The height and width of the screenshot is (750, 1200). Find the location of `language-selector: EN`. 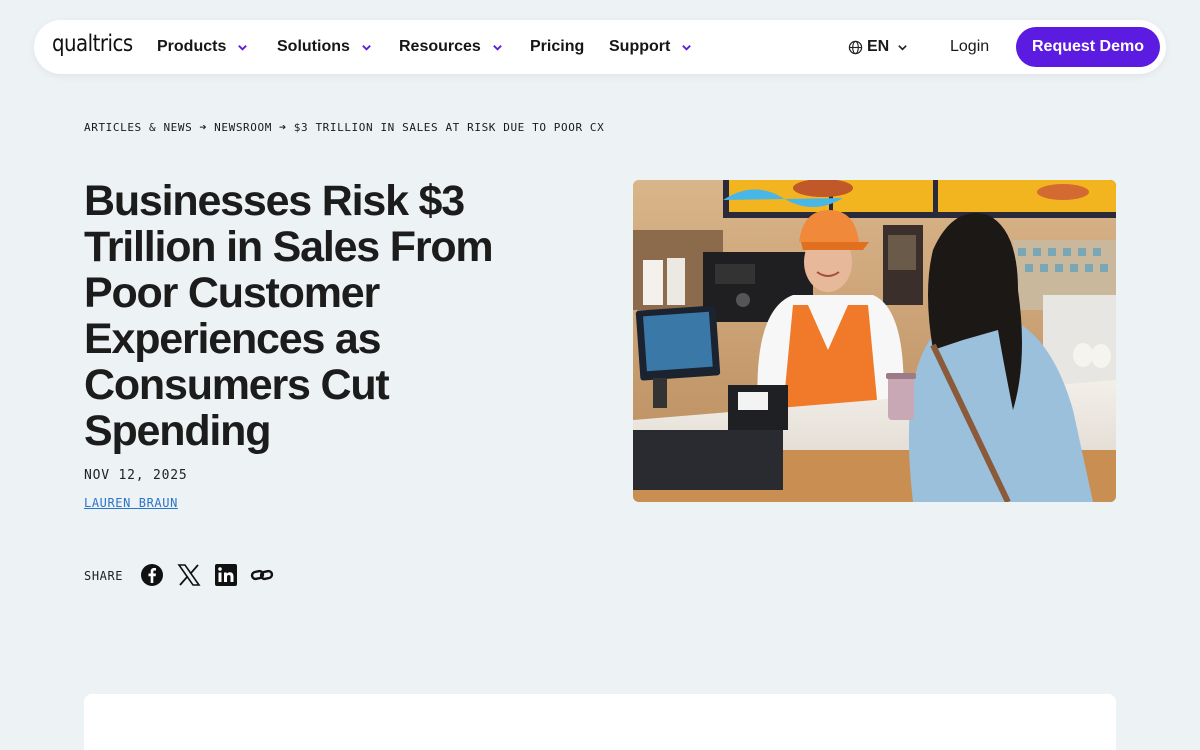

language-selector: EN is located at coordinates (878, 47).